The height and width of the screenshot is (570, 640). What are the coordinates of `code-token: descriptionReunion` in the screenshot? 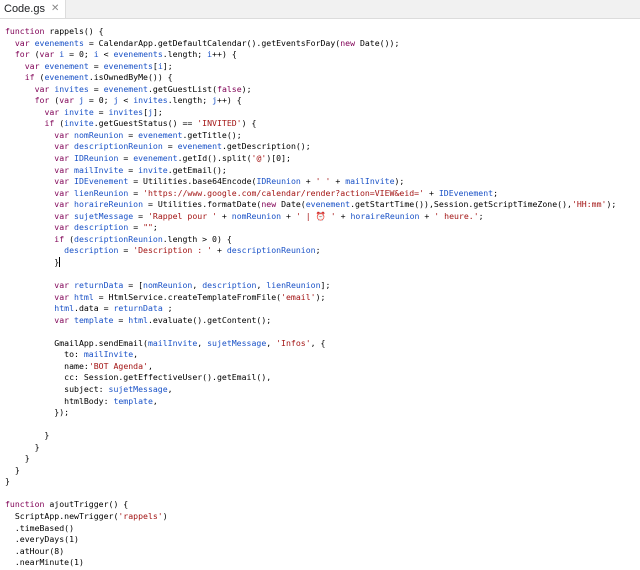 It's located at (271, 250).